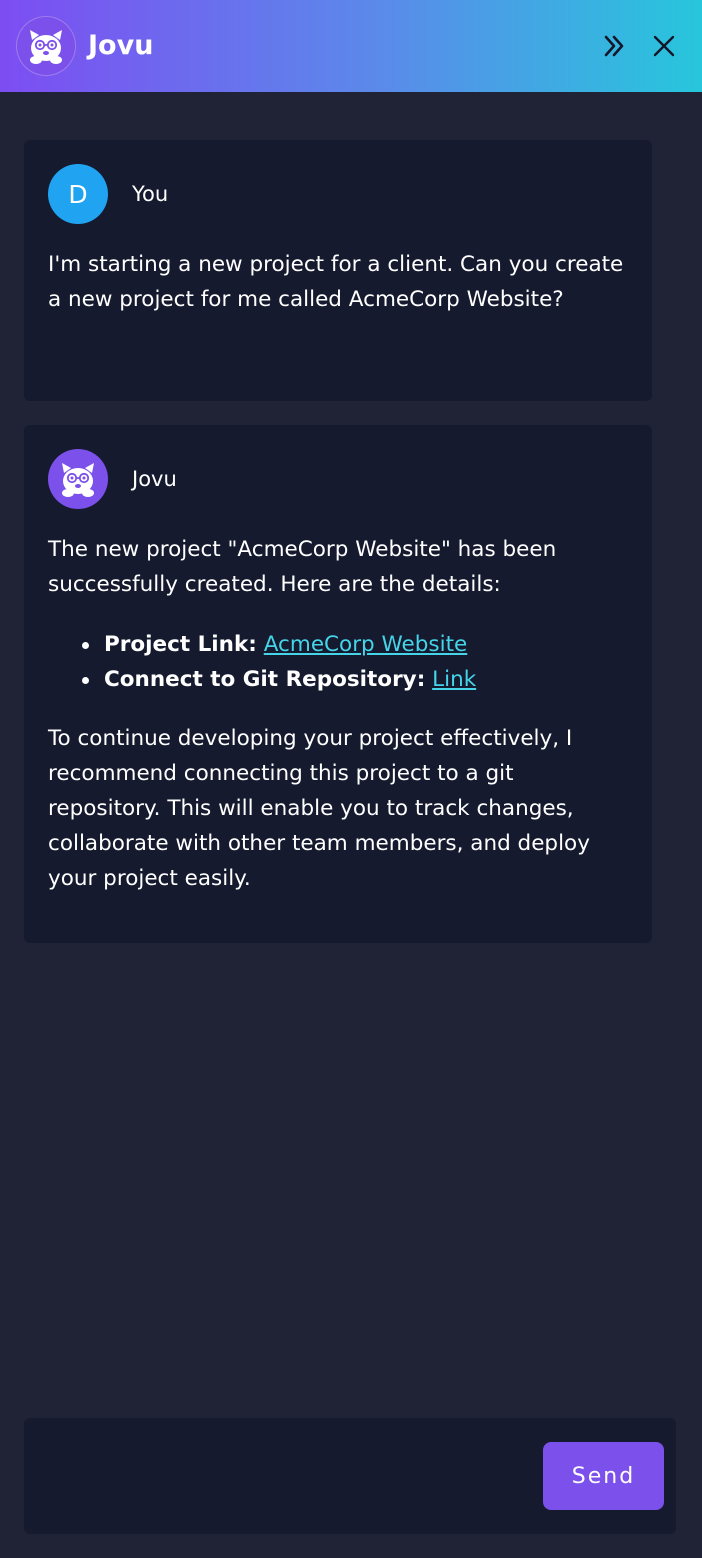 The width and height of the screenshot is (702, 1558). I want to click on message-input, so click(285, 1476).